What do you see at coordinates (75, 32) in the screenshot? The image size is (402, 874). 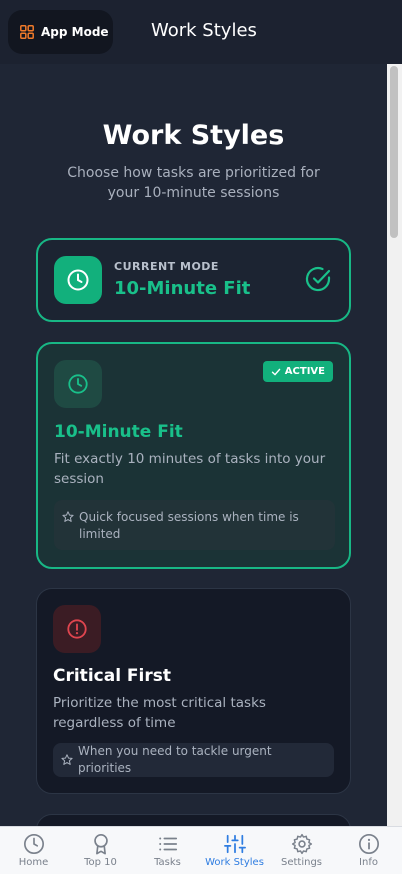 I see `app-mode-label: App Mode` at bounding box center [75, 32].